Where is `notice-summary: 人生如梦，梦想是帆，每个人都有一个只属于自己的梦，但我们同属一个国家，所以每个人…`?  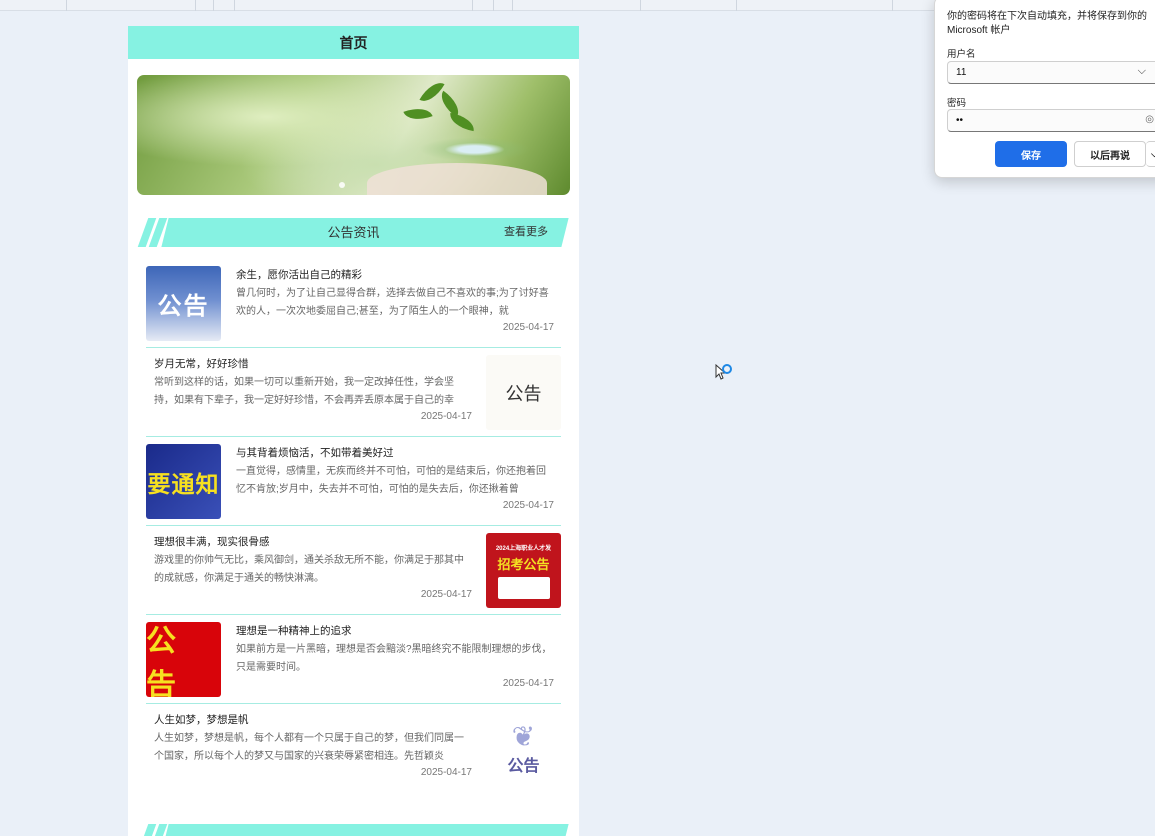
notice-summary: 人生如梦，梦想是帆，每个人都有一个只属于自己的梦，但我们同属一个国家，所以每个人… is located at coordinates (309, 747).